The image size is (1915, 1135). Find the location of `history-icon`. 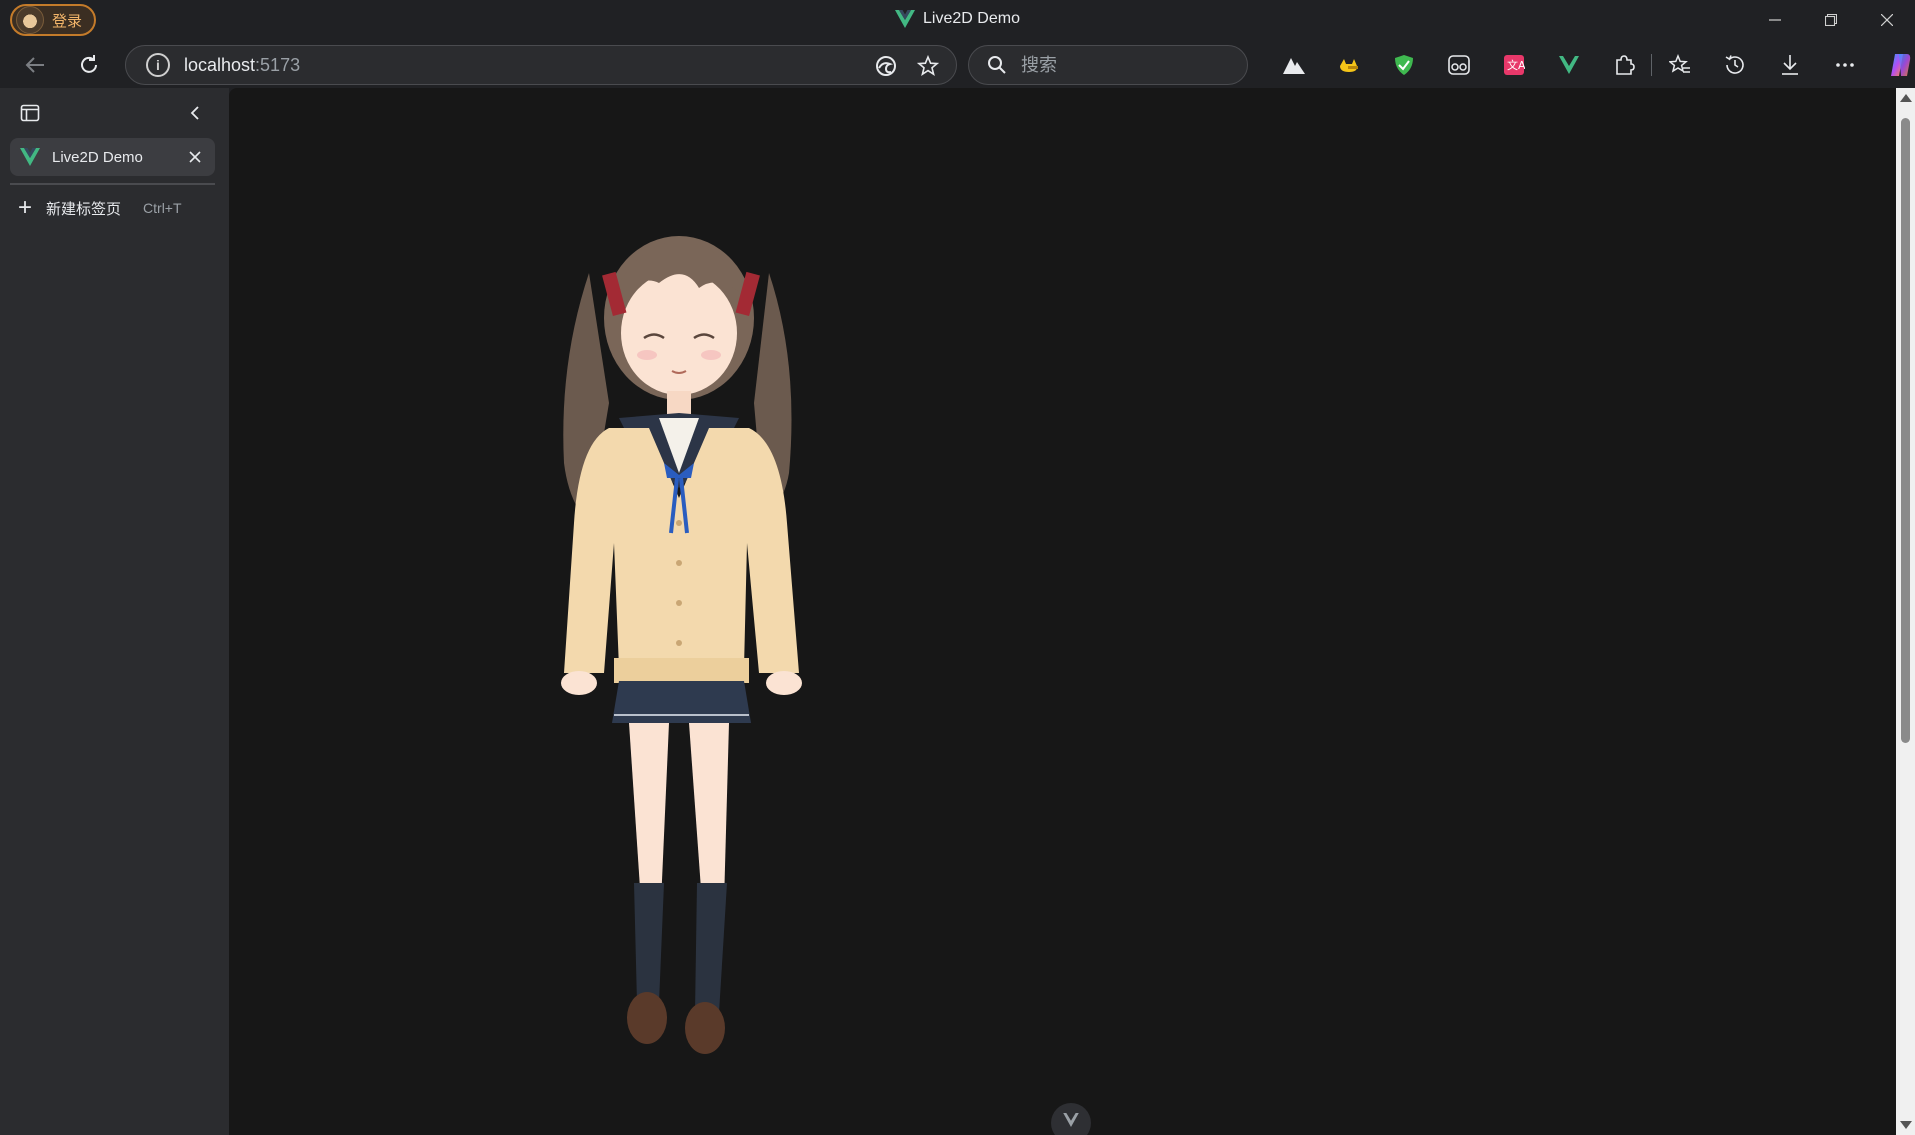

history-icon is located at coordinates (1734, 64).